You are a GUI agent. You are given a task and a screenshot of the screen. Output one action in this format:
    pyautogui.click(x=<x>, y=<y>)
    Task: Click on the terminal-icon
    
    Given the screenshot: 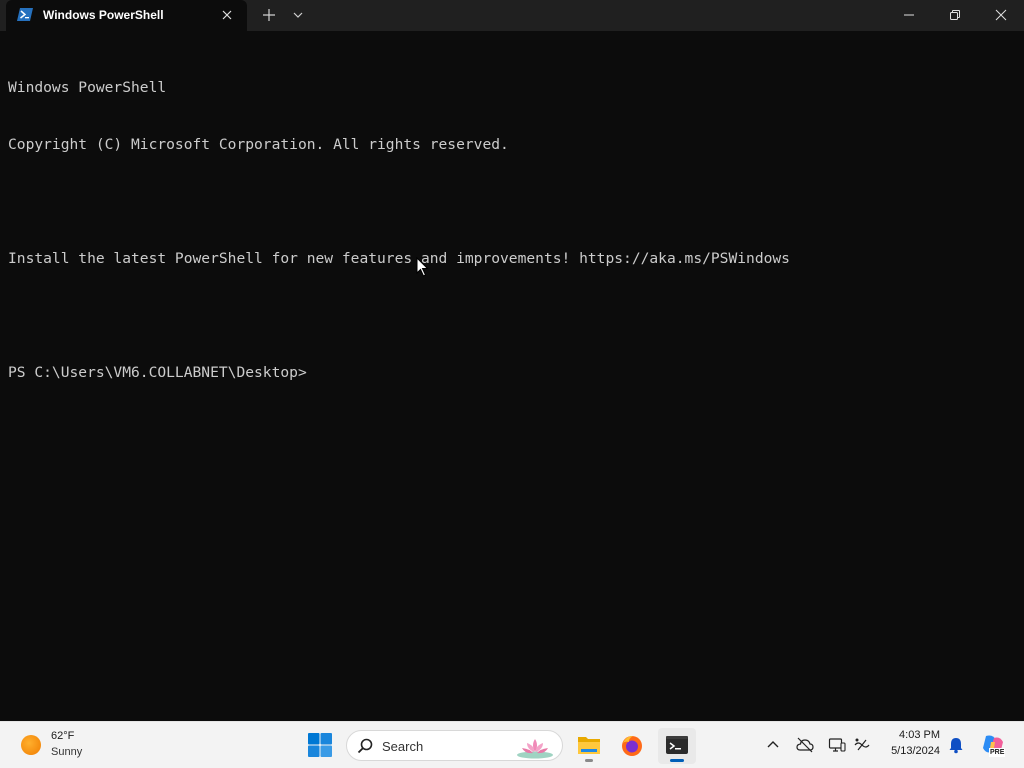 What is the action you would take?
    pyautogui.click(x=677, y=745)
    